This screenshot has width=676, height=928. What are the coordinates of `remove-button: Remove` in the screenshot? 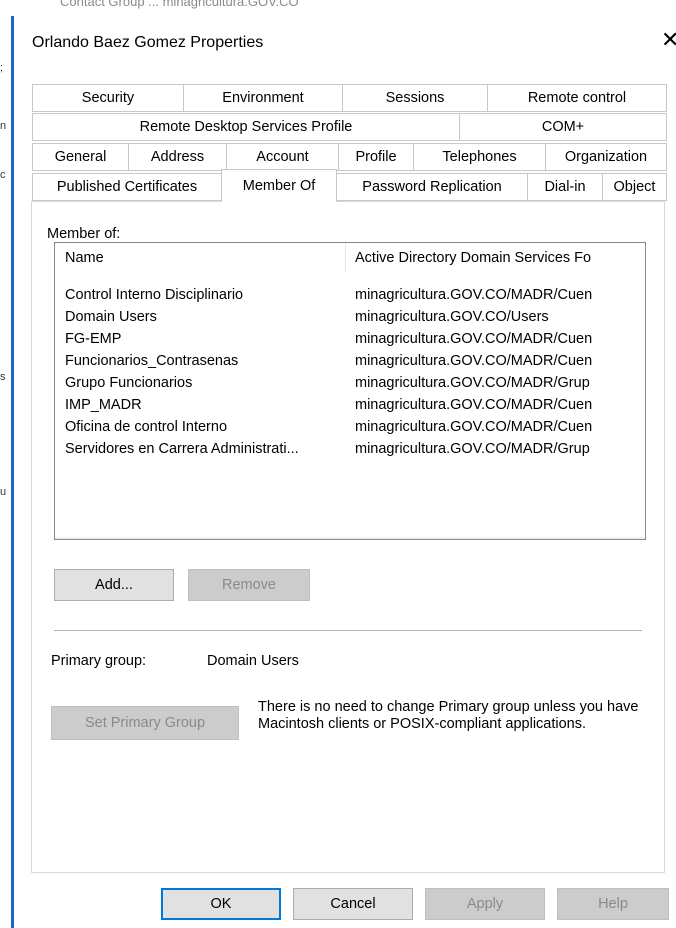 It's located at (249, 585).